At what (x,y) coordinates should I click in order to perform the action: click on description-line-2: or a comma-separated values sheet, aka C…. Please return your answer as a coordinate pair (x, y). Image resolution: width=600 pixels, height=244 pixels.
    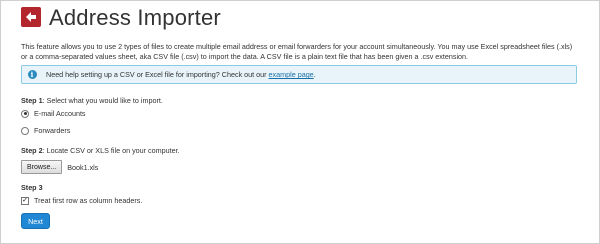
    Looking at the image, I should click on (245, 56).